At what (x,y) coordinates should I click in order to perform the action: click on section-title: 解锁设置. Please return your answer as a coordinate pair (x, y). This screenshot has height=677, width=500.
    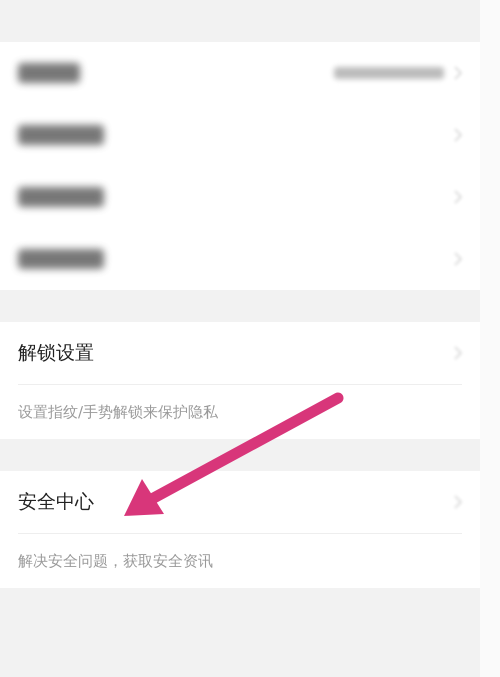
    Looking at the image, I should click on (236, 353).